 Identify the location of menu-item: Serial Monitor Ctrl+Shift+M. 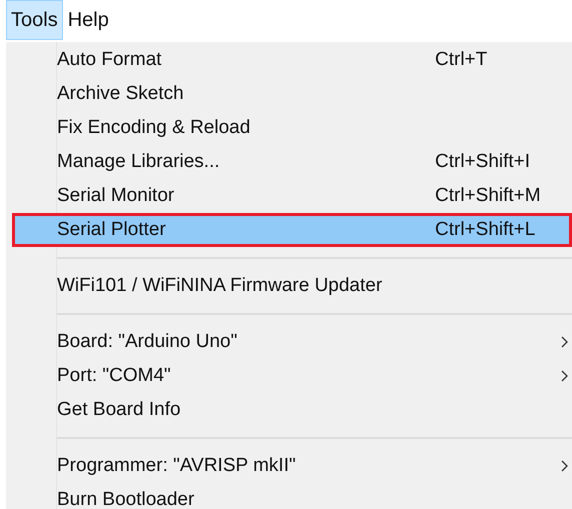
(292, 196).